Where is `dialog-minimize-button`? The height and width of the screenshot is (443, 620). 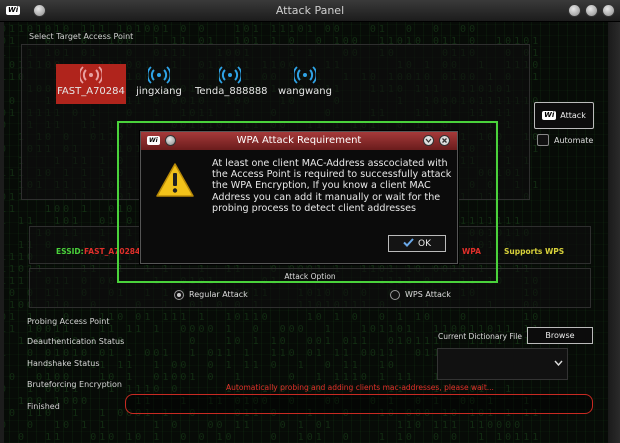
dialog-minimize-button is located at coordinates (428, 140).